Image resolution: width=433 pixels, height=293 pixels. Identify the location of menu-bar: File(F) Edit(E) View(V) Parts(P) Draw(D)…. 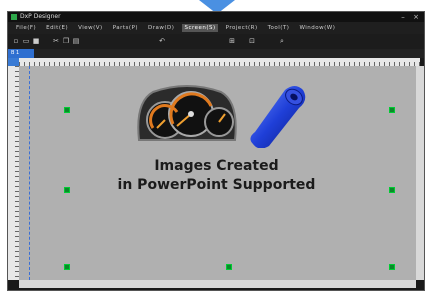
(216, 28).